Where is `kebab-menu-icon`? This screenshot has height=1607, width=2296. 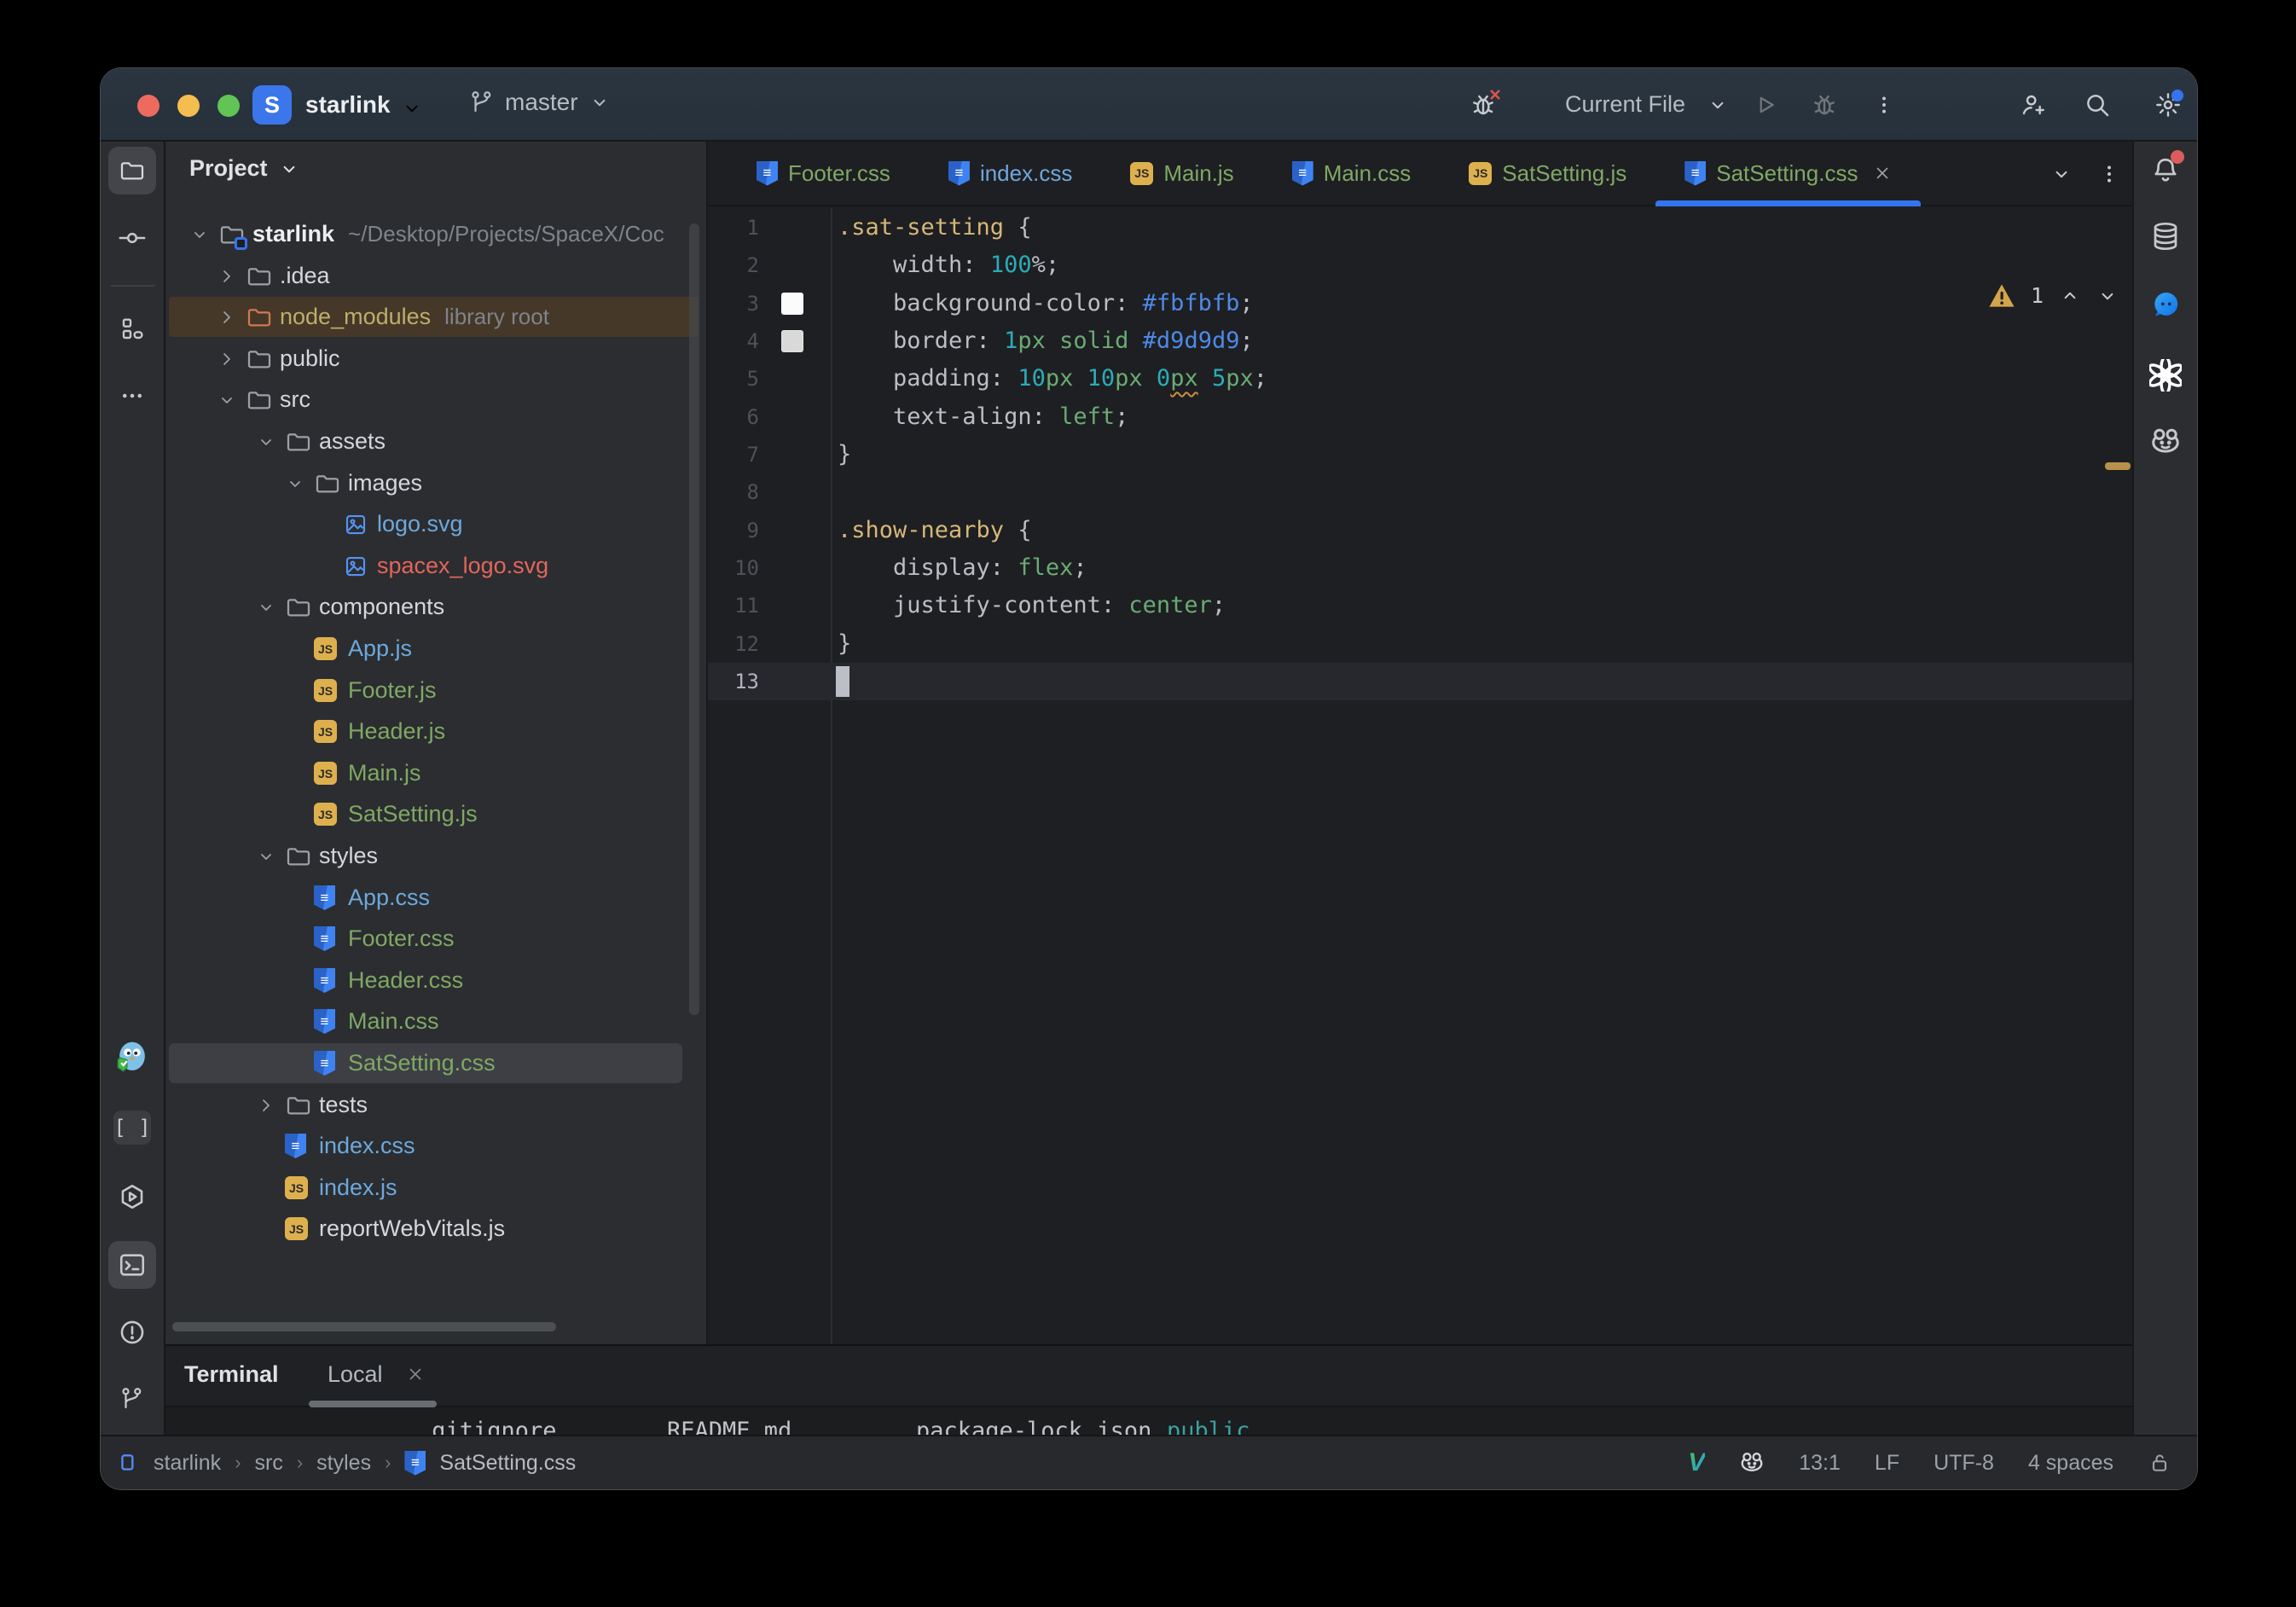 kebab-menu-icon is located at coordinates (2109, 174).